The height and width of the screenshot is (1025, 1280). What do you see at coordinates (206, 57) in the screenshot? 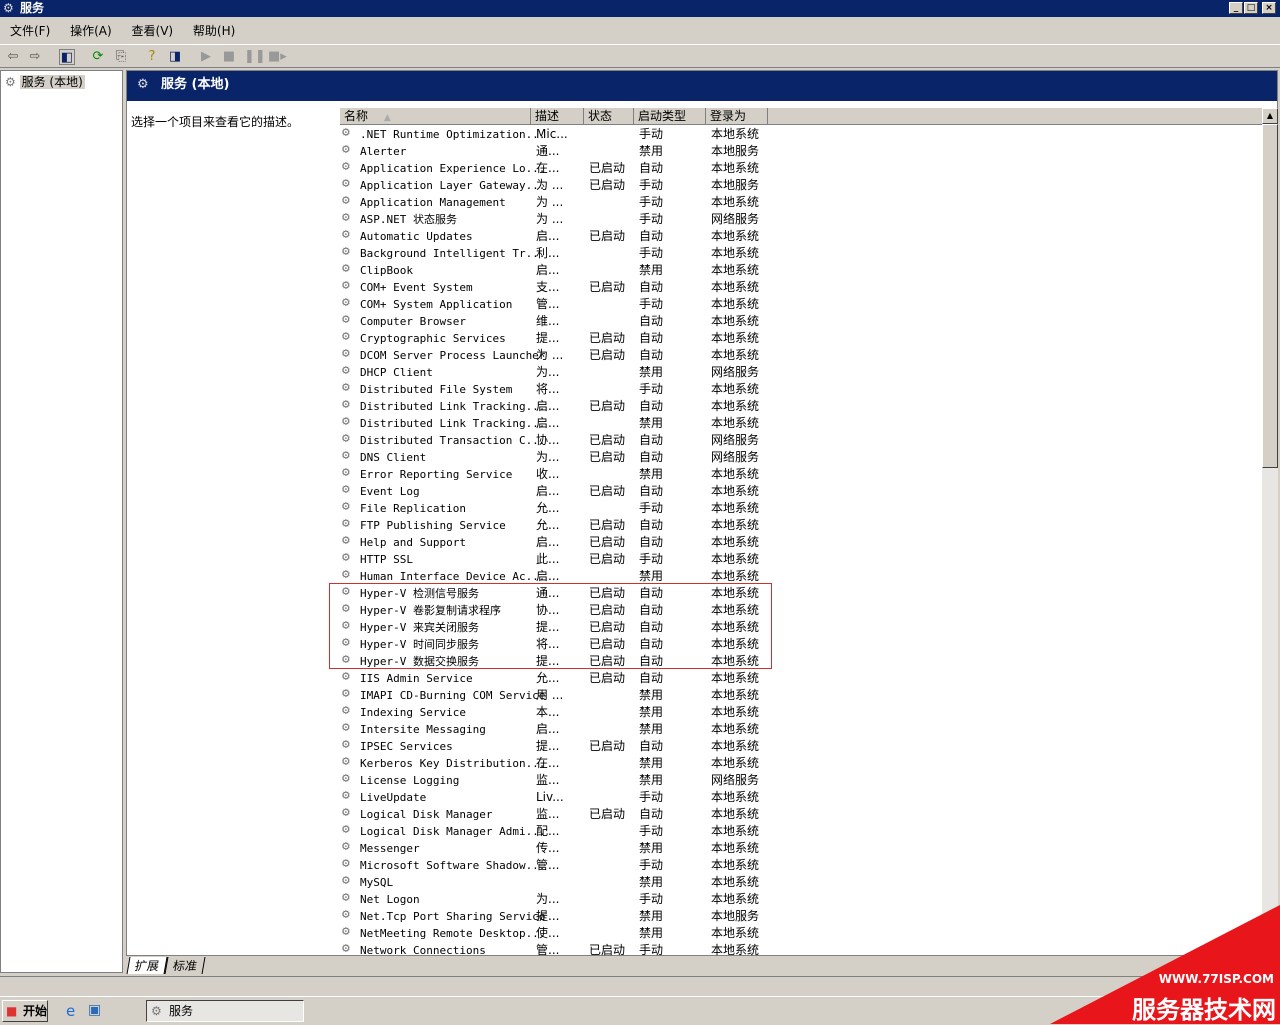
I see `start-service-icon: ▶` at bounding box center [206, 57].